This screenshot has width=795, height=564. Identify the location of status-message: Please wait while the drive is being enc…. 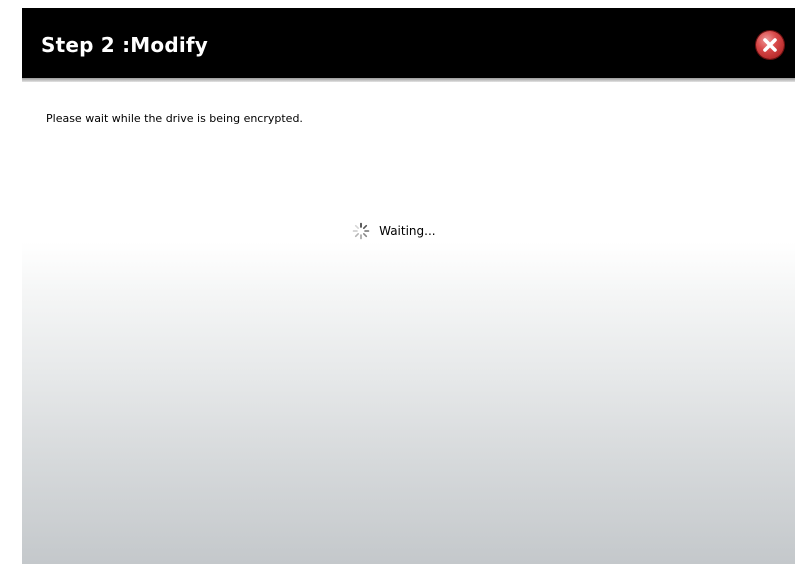
(174, 118).